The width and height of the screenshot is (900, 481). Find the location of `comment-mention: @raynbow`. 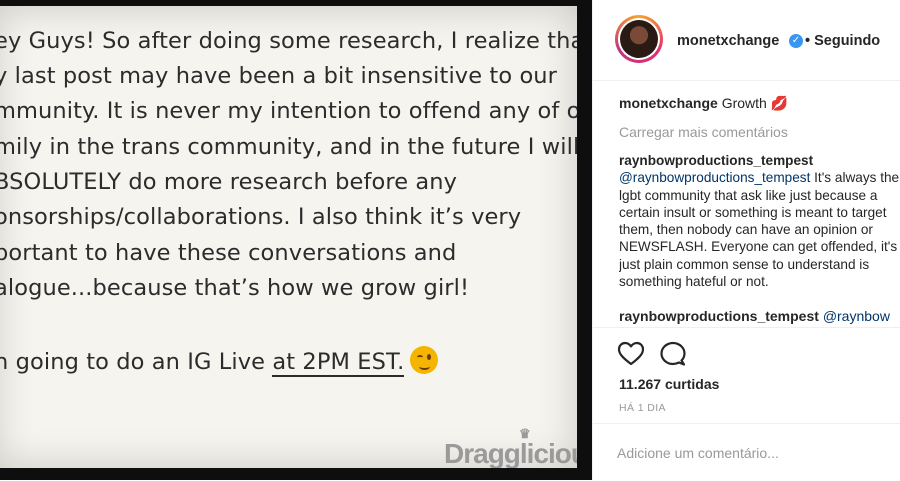

comment-mention: @raynbow is located at coordinates (856, 316).